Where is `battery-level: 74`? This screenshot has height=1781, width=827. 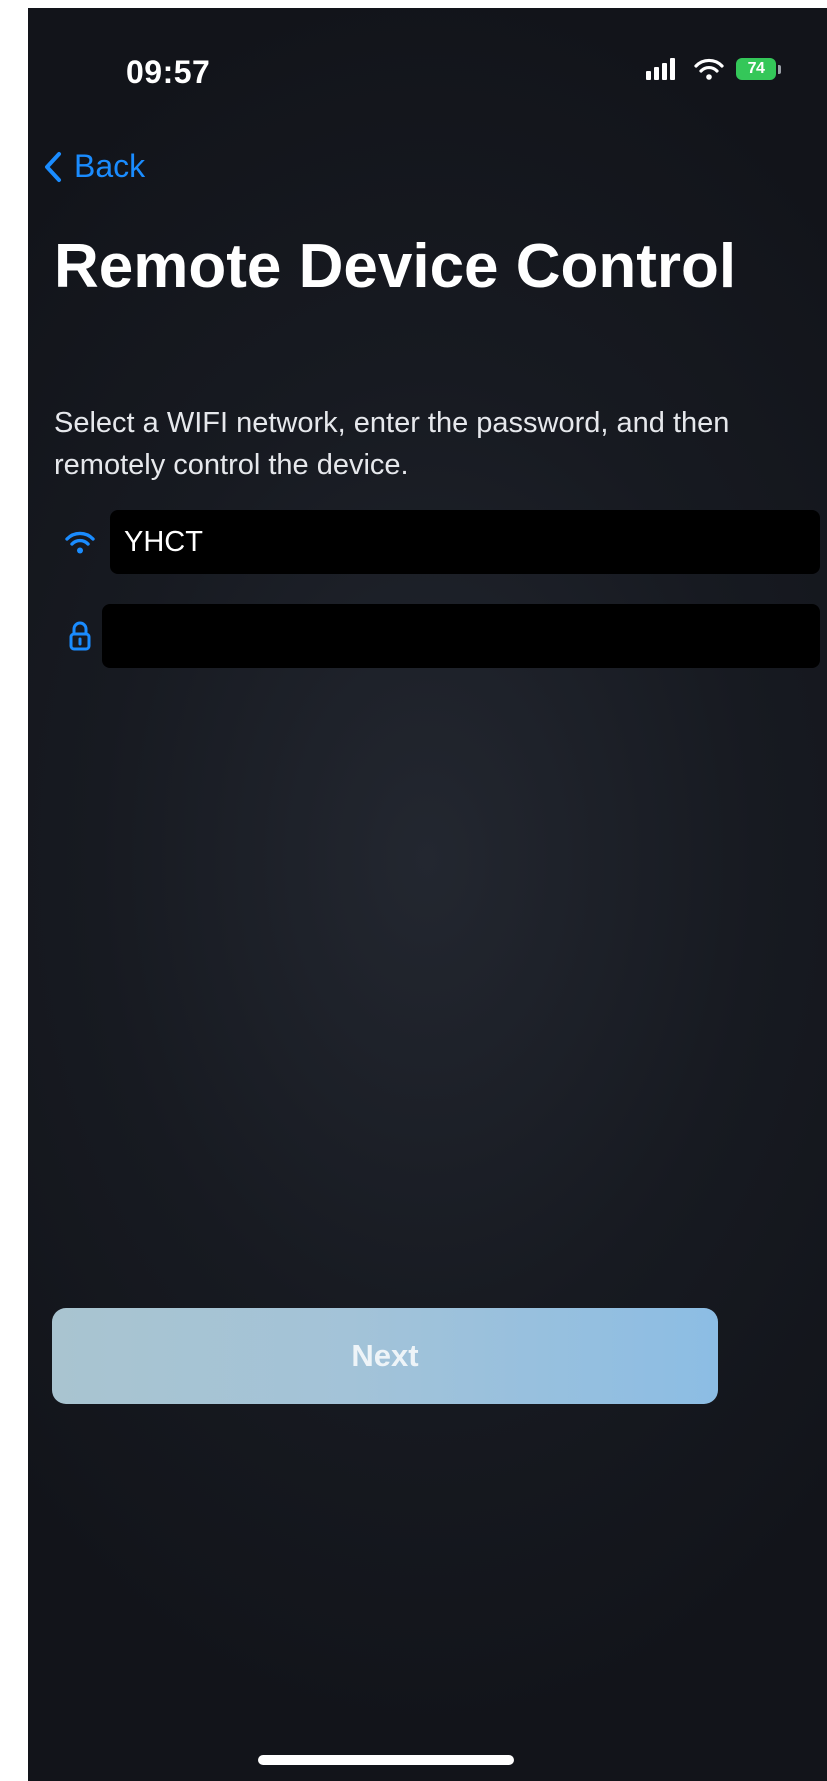
battery-level: 74 is located at coordinates (756, 69).